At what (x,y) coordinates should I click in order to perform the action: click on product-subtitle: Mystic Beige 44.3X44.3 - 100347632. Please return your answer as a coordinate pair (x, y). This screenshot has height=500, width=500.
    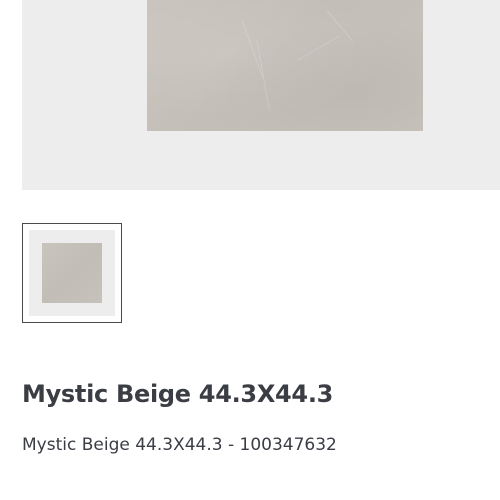
    Looking at the image, I should click on (179, 445).